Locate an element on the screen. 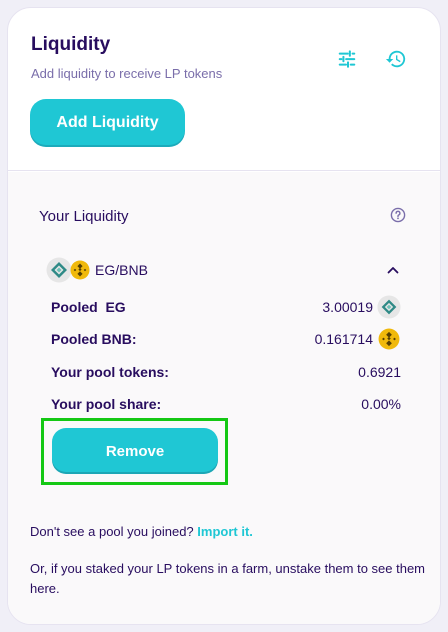 This screenshot has height=632, width=448. your-liquidity-heading: Your Liquidity is located at coordinates (84, 216).